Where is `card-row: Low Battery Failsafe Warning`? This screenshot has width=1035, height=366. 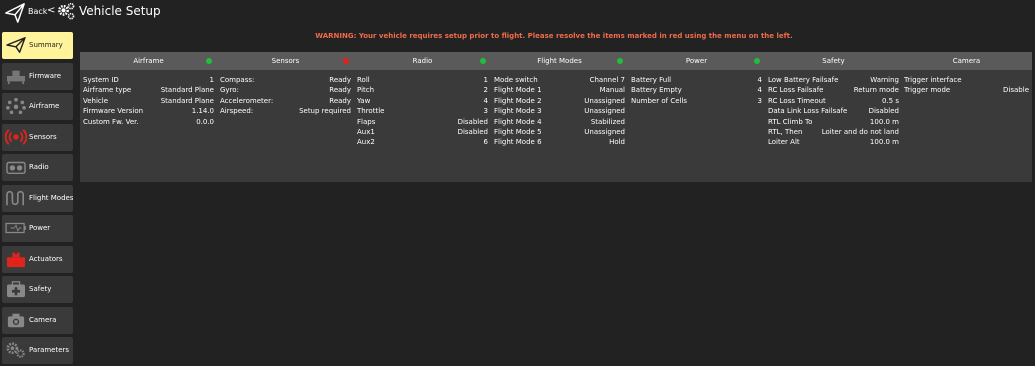
card-row: Low Battery Failsafe Warning is located at coordinates (833, 80).